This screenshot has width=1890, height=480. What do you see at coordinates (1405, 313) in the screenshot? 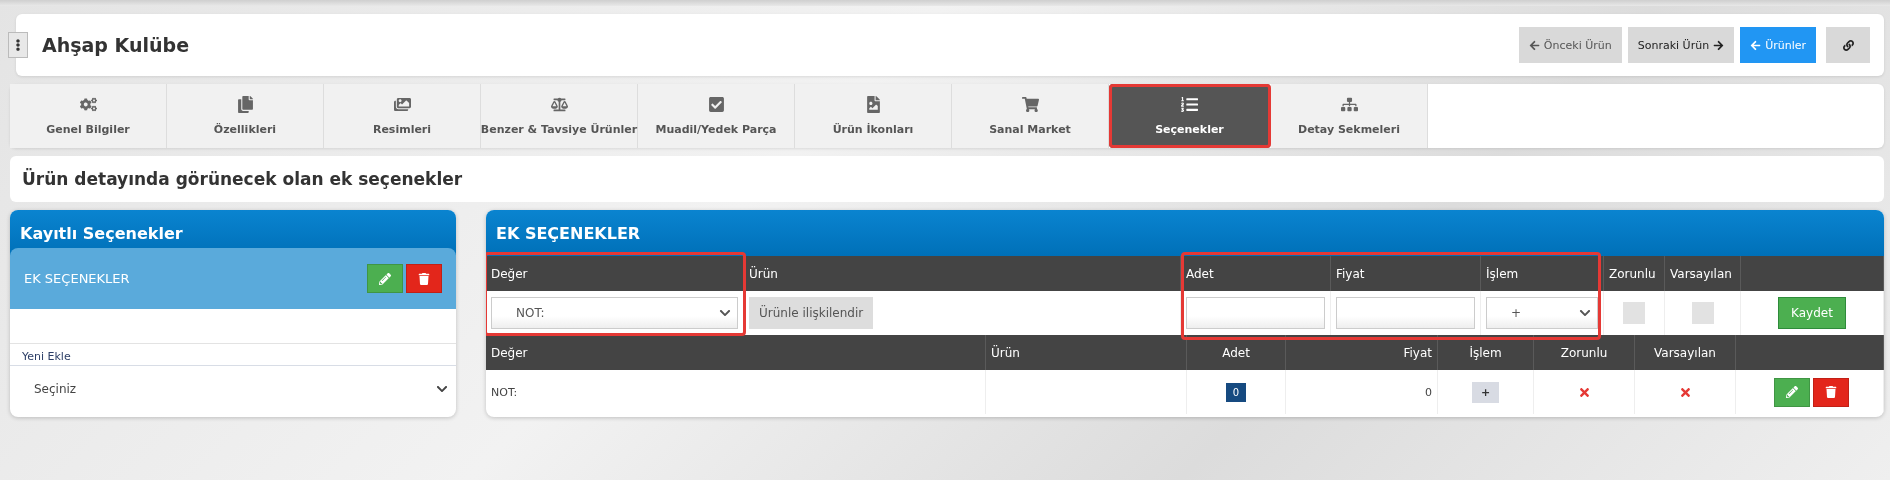
I see `price-field` at bounding box center [1405, 313].